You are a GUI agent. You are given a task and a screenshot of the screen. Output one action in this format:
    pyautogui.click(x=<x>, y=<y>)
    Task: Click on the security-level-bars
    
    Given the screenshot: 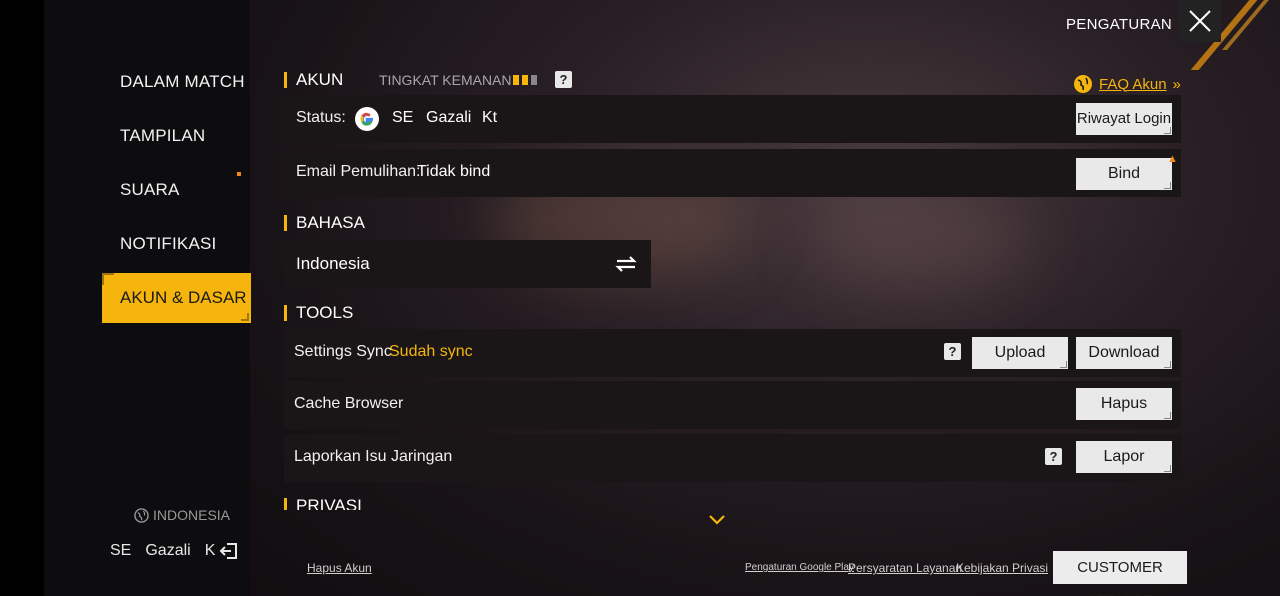 What is the action you would take?
    pyautogui.click(x=525, y=80)
    